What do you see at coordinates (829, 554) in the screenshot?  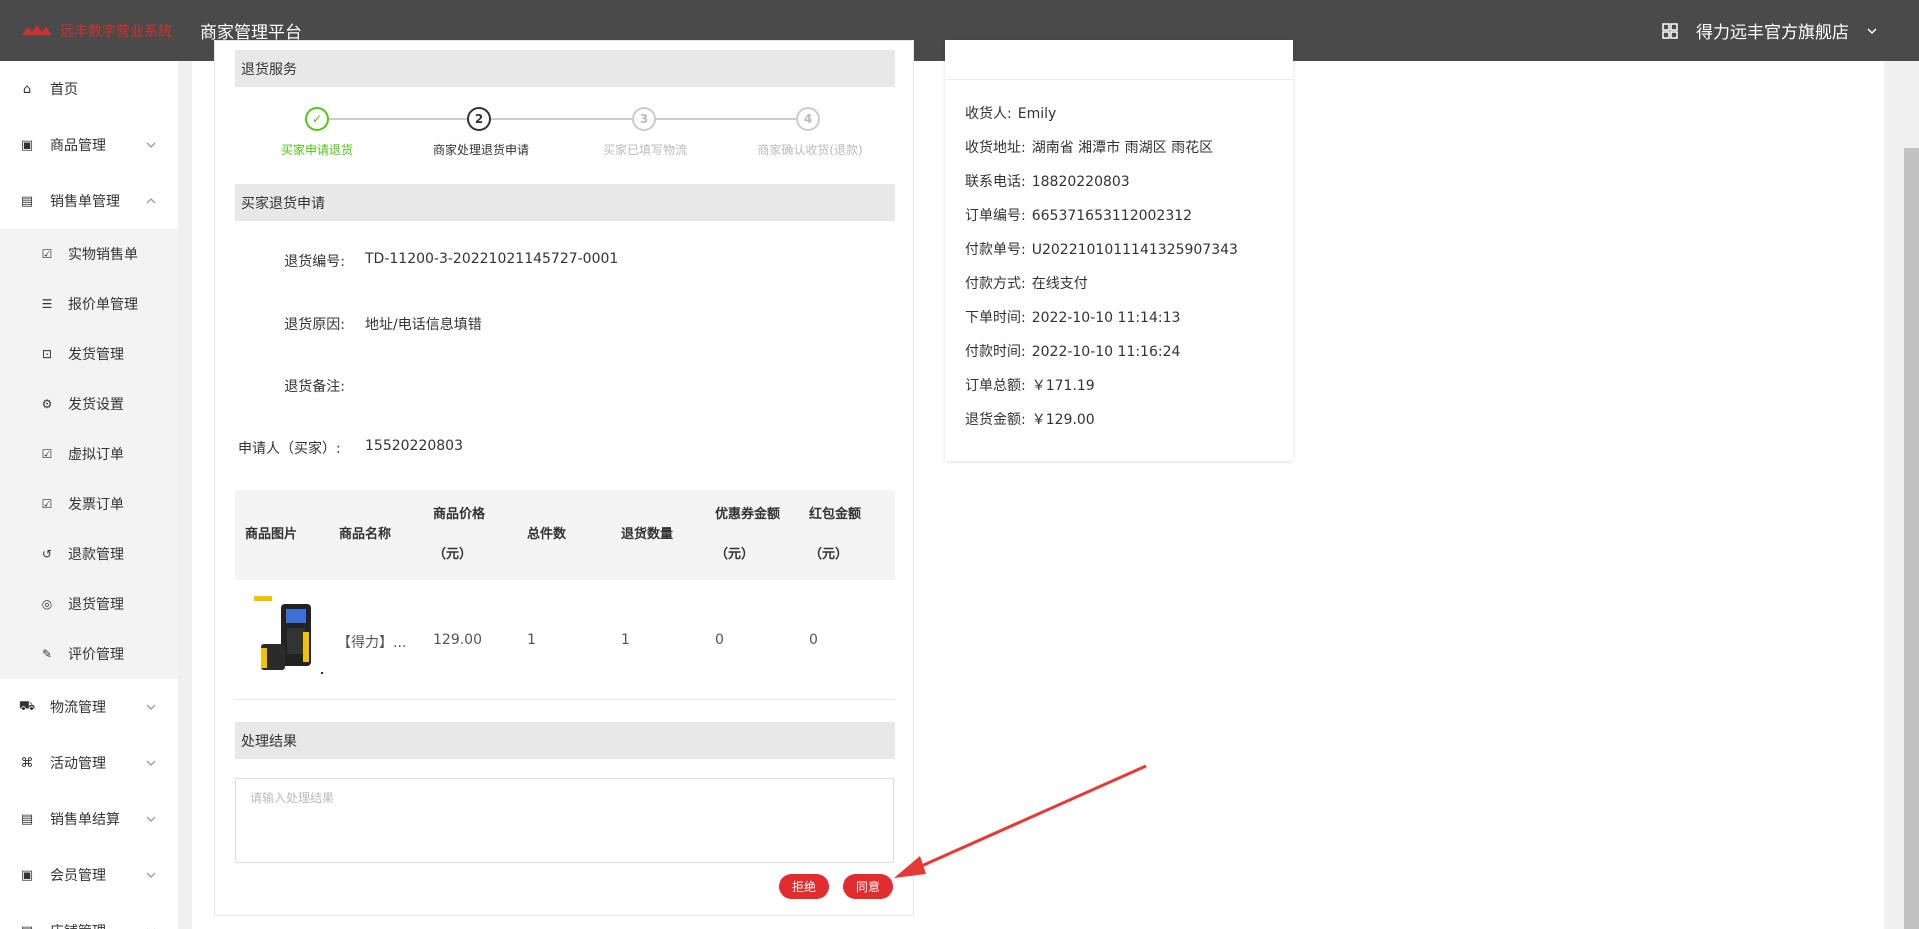 I see `th-redpack-unit: （元）` at bounding box center [829, 554].